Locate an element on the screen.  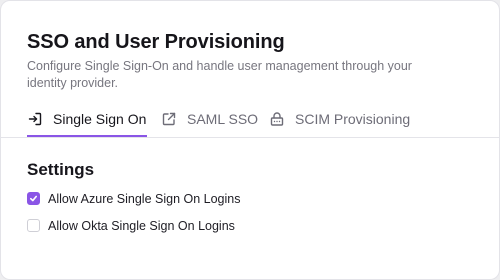
settings-title: Settings is located at coordinates (61, 169).